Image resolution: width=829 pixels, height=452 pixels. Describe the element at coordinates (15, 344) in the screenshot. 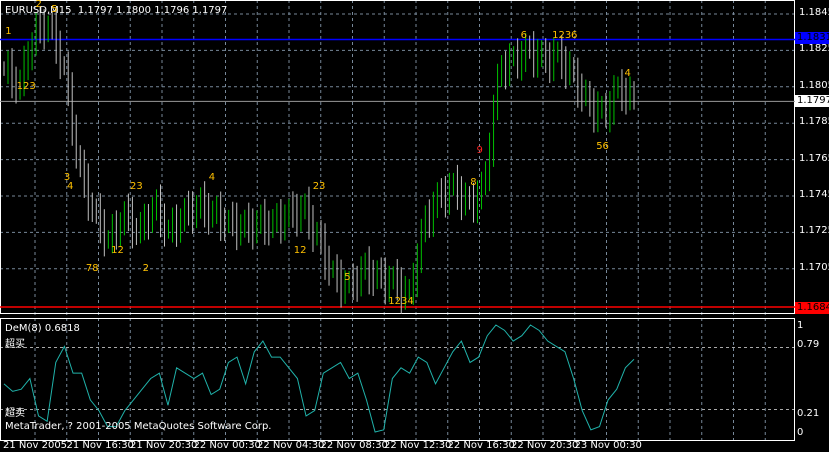

I see `overbought-label: 超买` at that location.